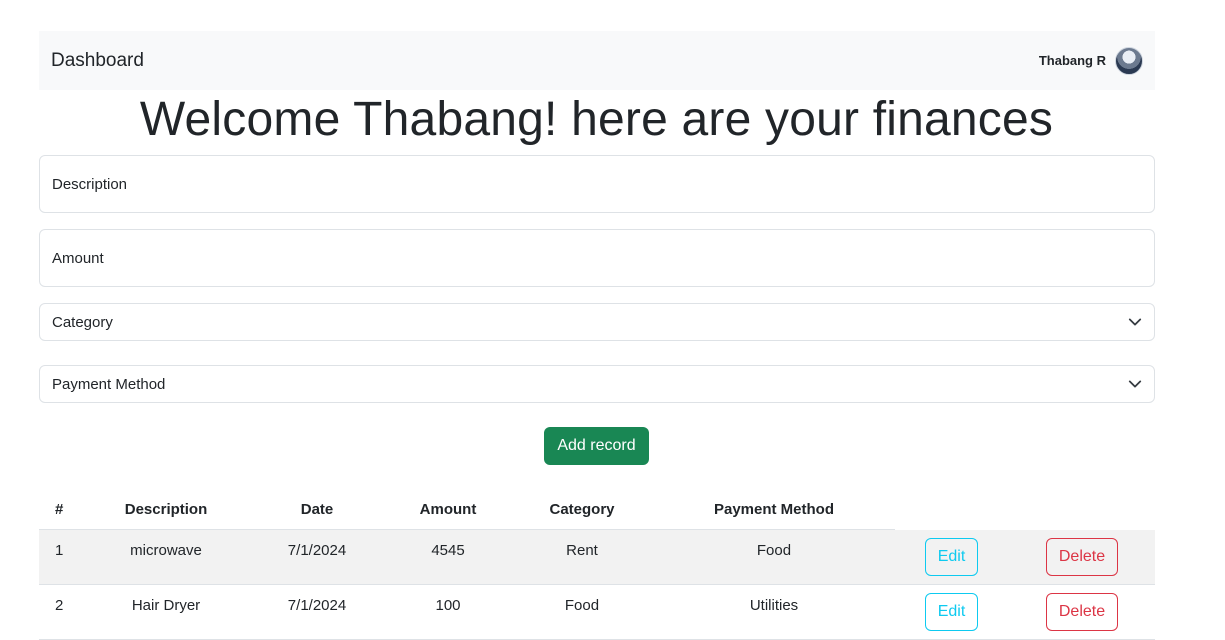 The width and height of the screenshot is (1225, 640). I want to click on amount-input: Amount, so click(597, 258).